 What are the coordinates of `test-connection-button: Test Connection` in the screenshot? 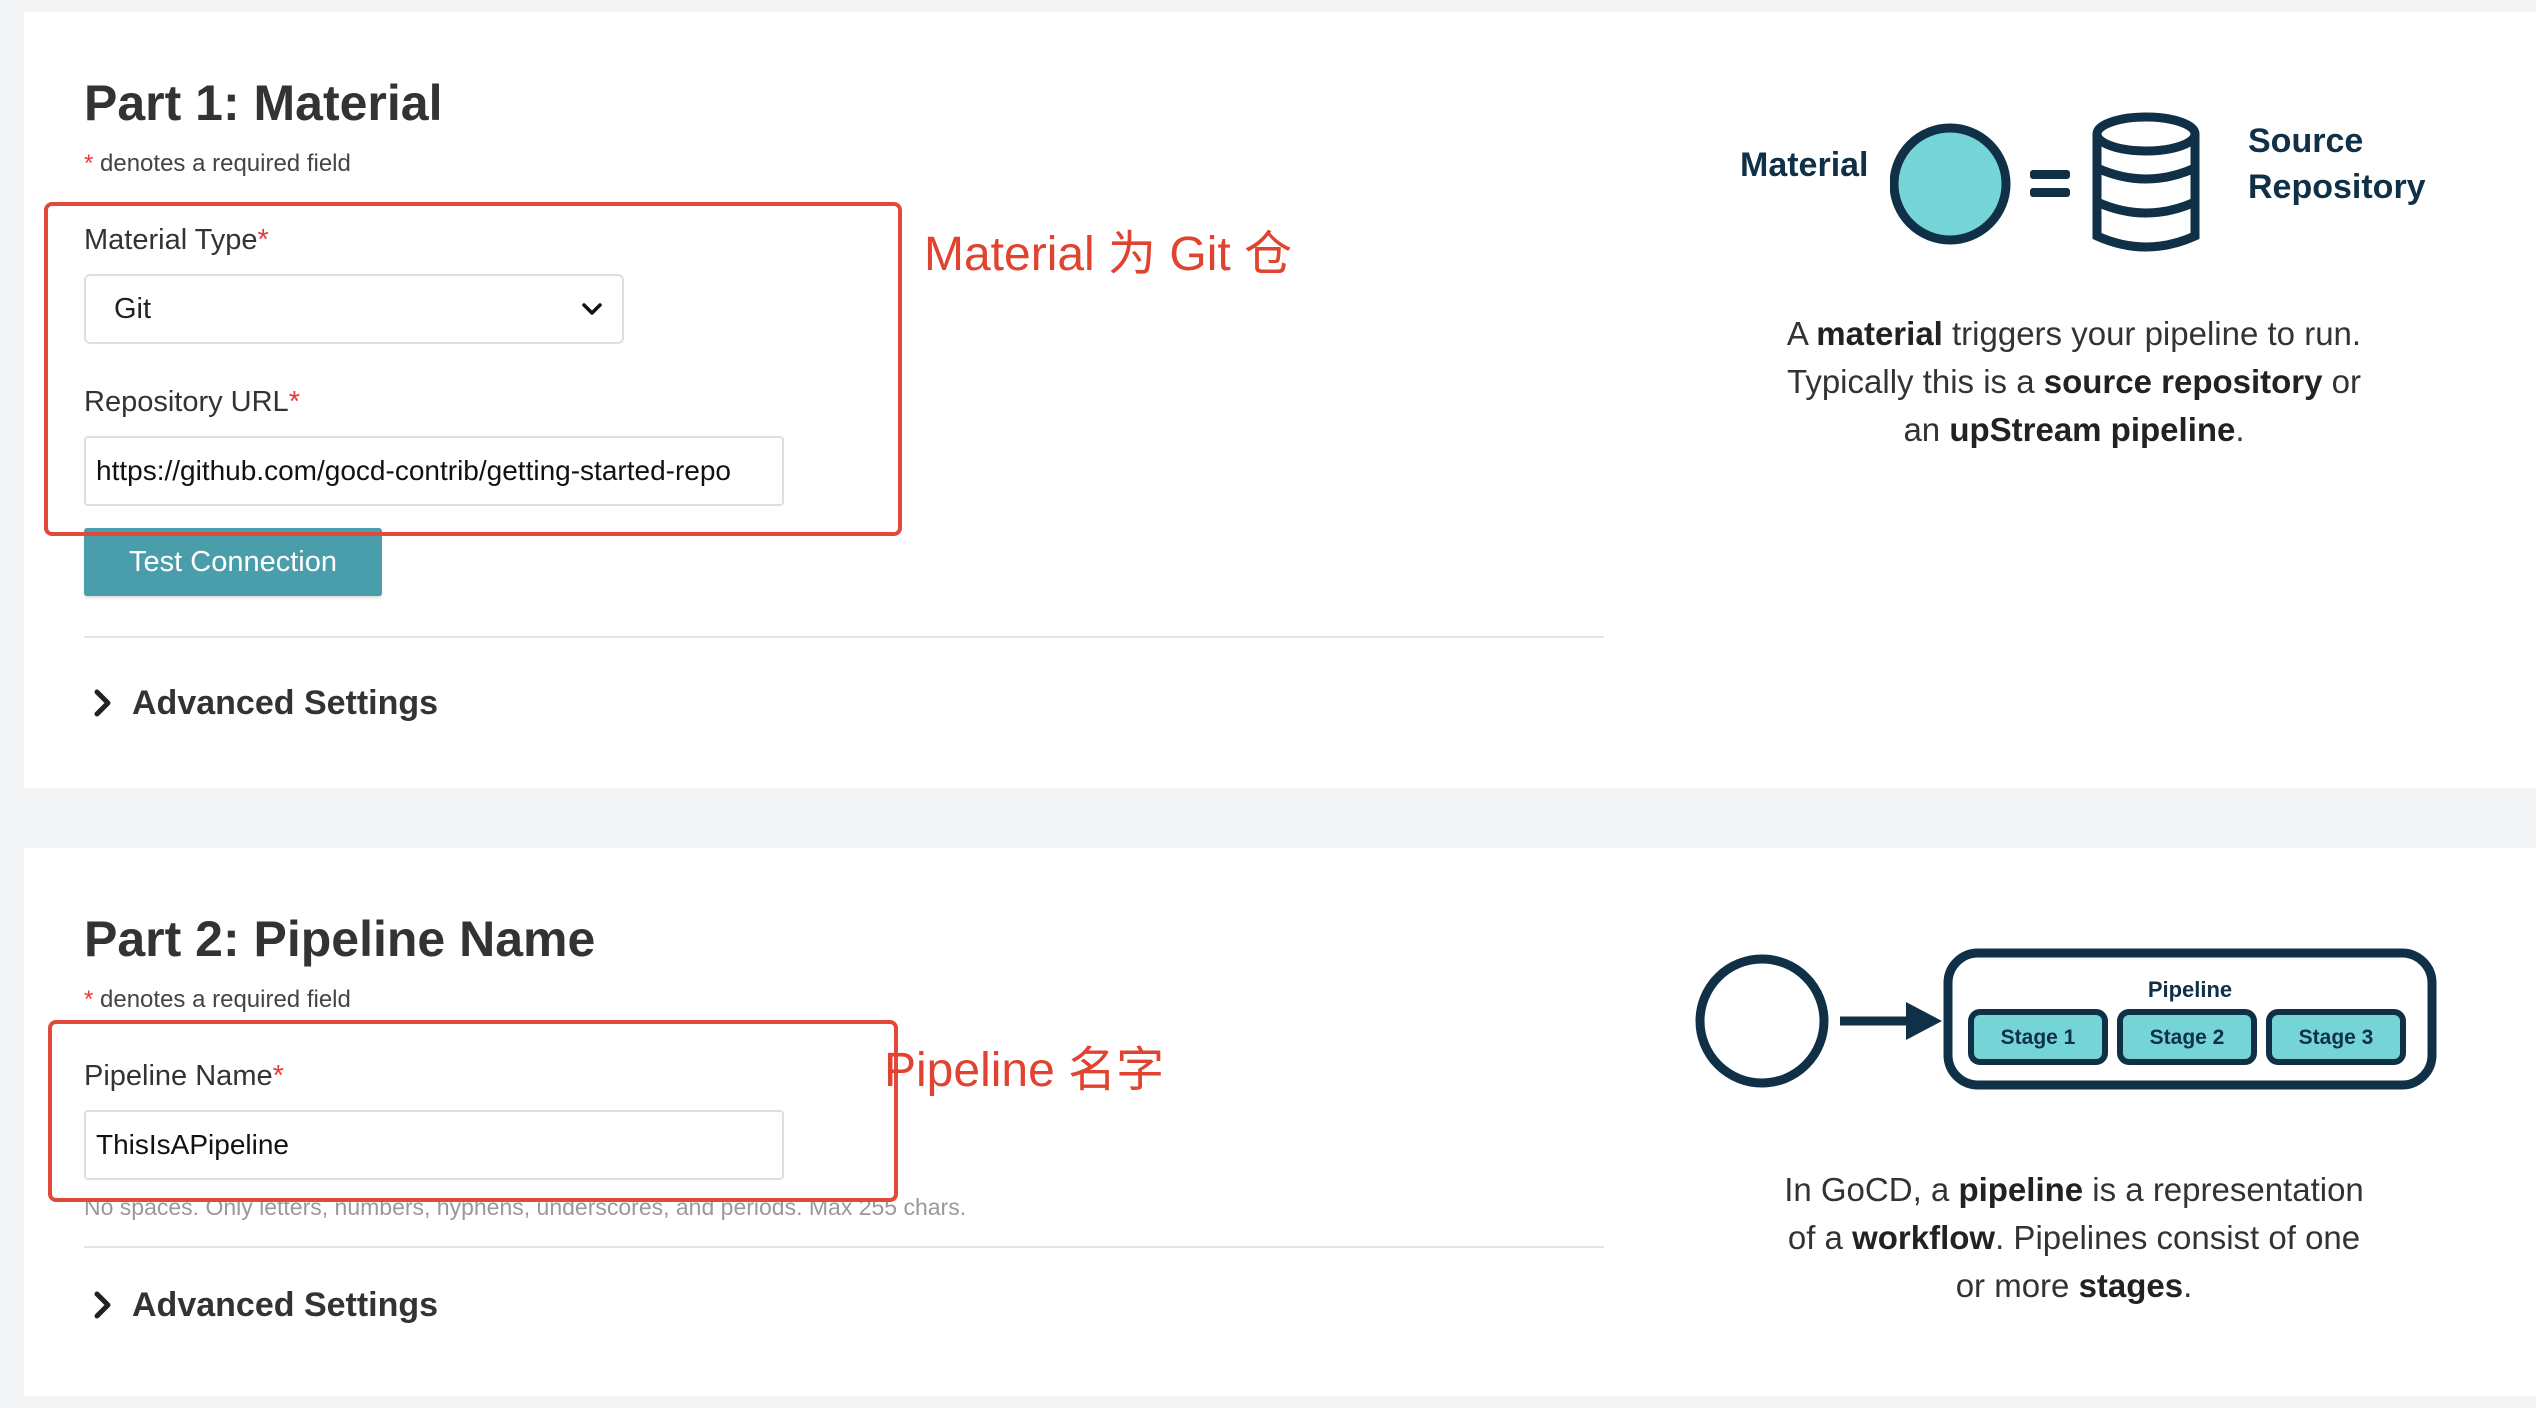 It's located at (233, 562).